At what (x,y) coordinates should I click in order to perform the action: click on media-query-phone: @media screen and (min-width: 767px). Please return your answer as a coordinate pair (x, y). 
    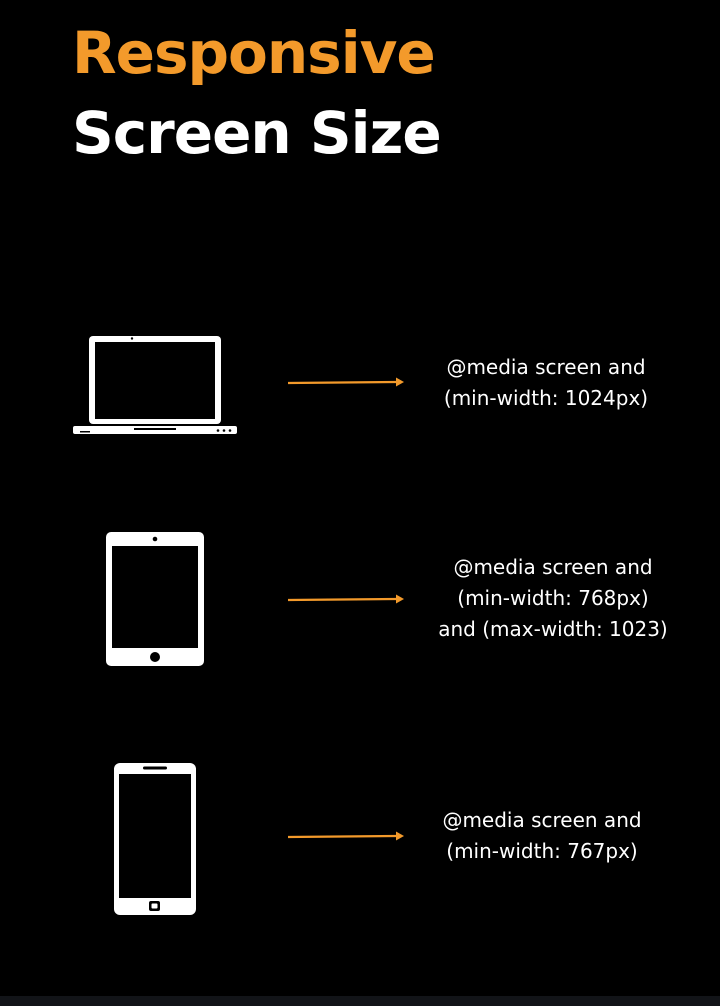
    Looking at the image, I should click on (542, 836).